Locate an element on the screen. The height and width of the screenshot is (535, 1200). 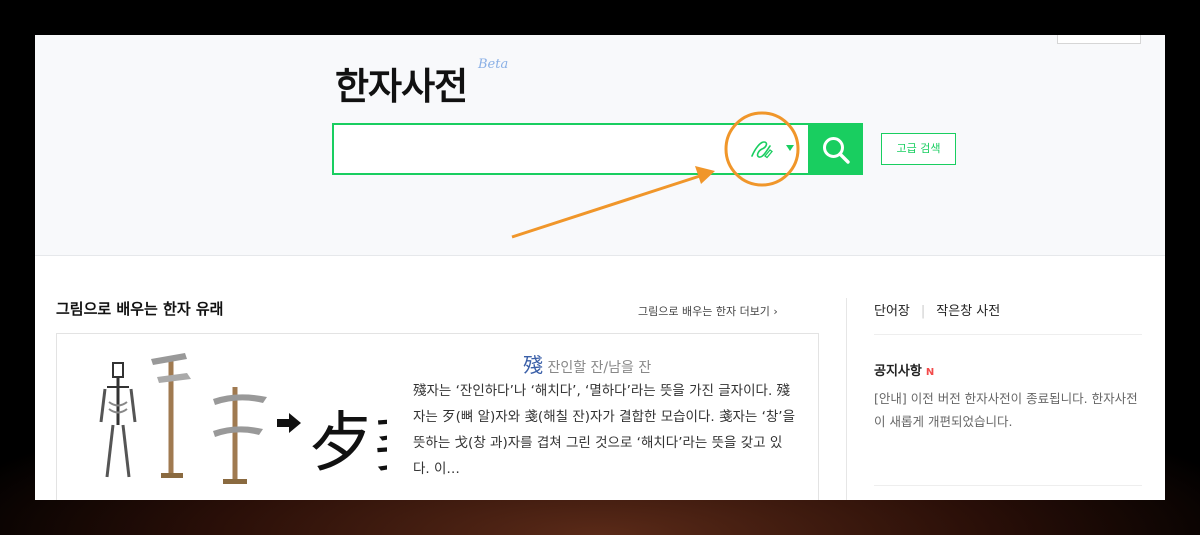
hanja-character: 殘 is located at coordinates (533, 365).